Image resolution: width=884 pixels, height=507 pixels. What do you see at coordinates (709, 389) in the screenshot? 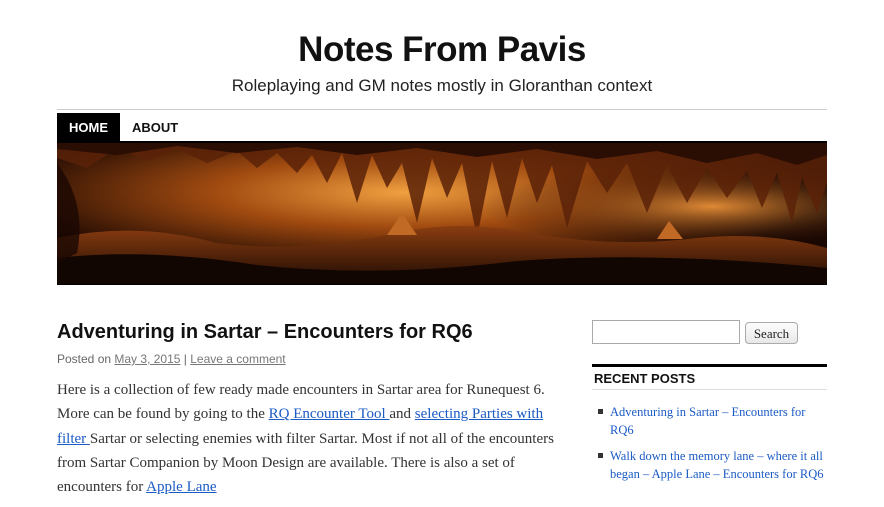
I see `widget-title-underline` at bounding box center [709, 389].